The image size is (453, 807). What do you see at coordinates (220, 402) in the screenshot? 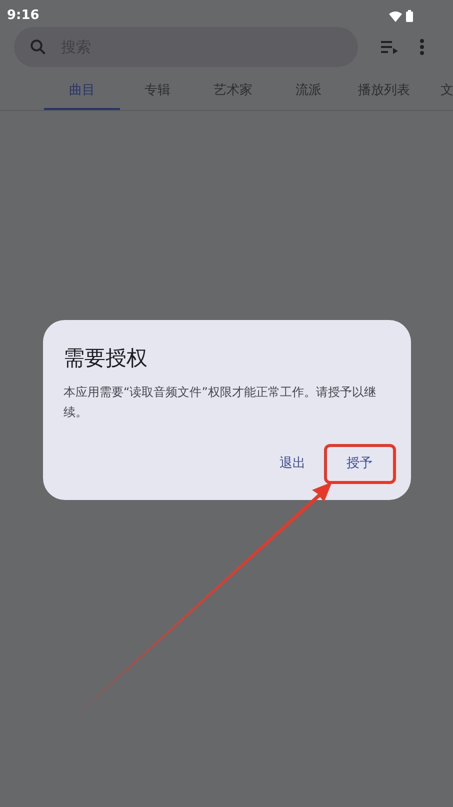
I see `dialog-message: 本应用需要“读取音频文件”权限才能正常工作。请授予以继续。` at bounding box center [220, 402].